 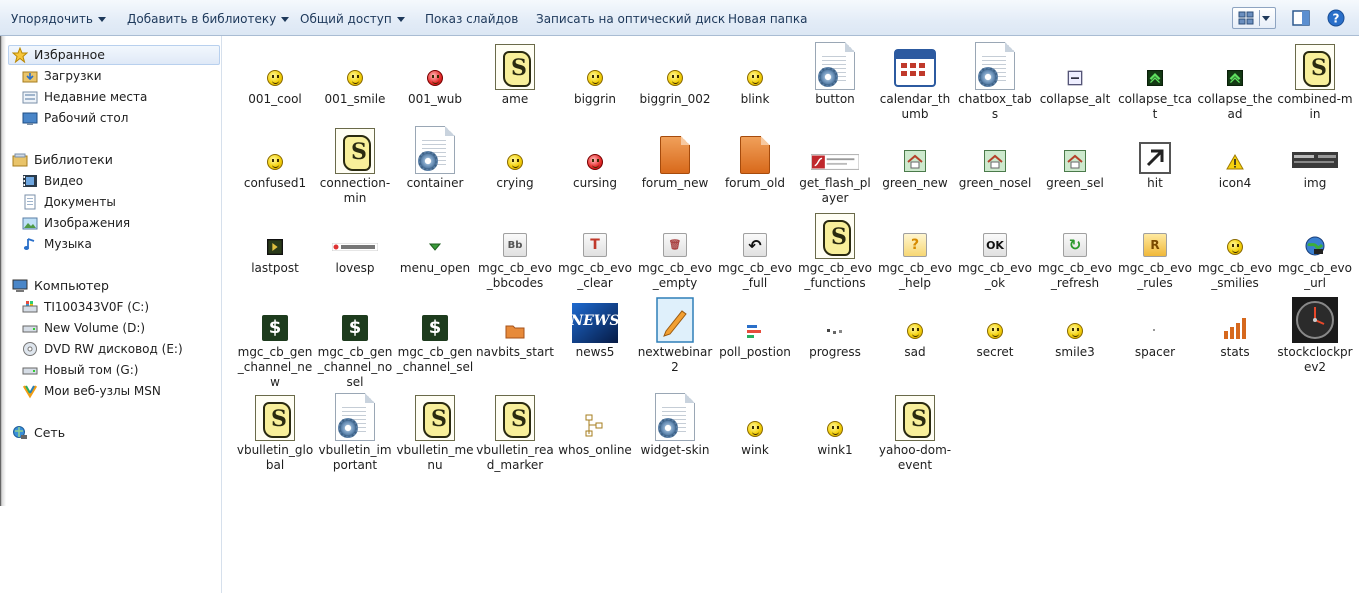 What do you see at coordinates (30, 307) in the screenshot?
I see `windows-drive-icon` at bounding box center [30, 307].